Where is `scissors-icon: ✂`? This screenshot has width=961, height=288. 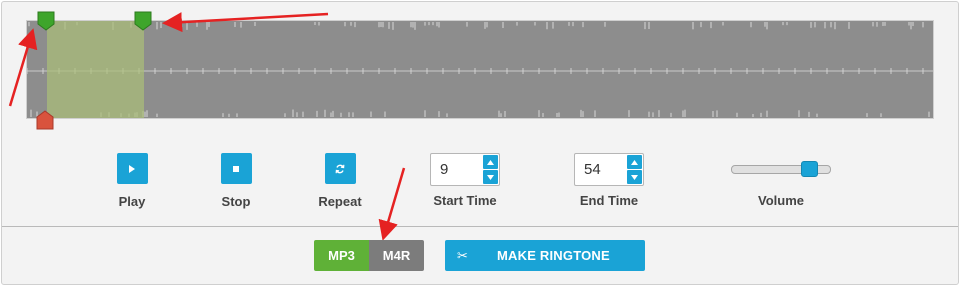 scissors-icon: ✂ is located at coordinates (462, 255).